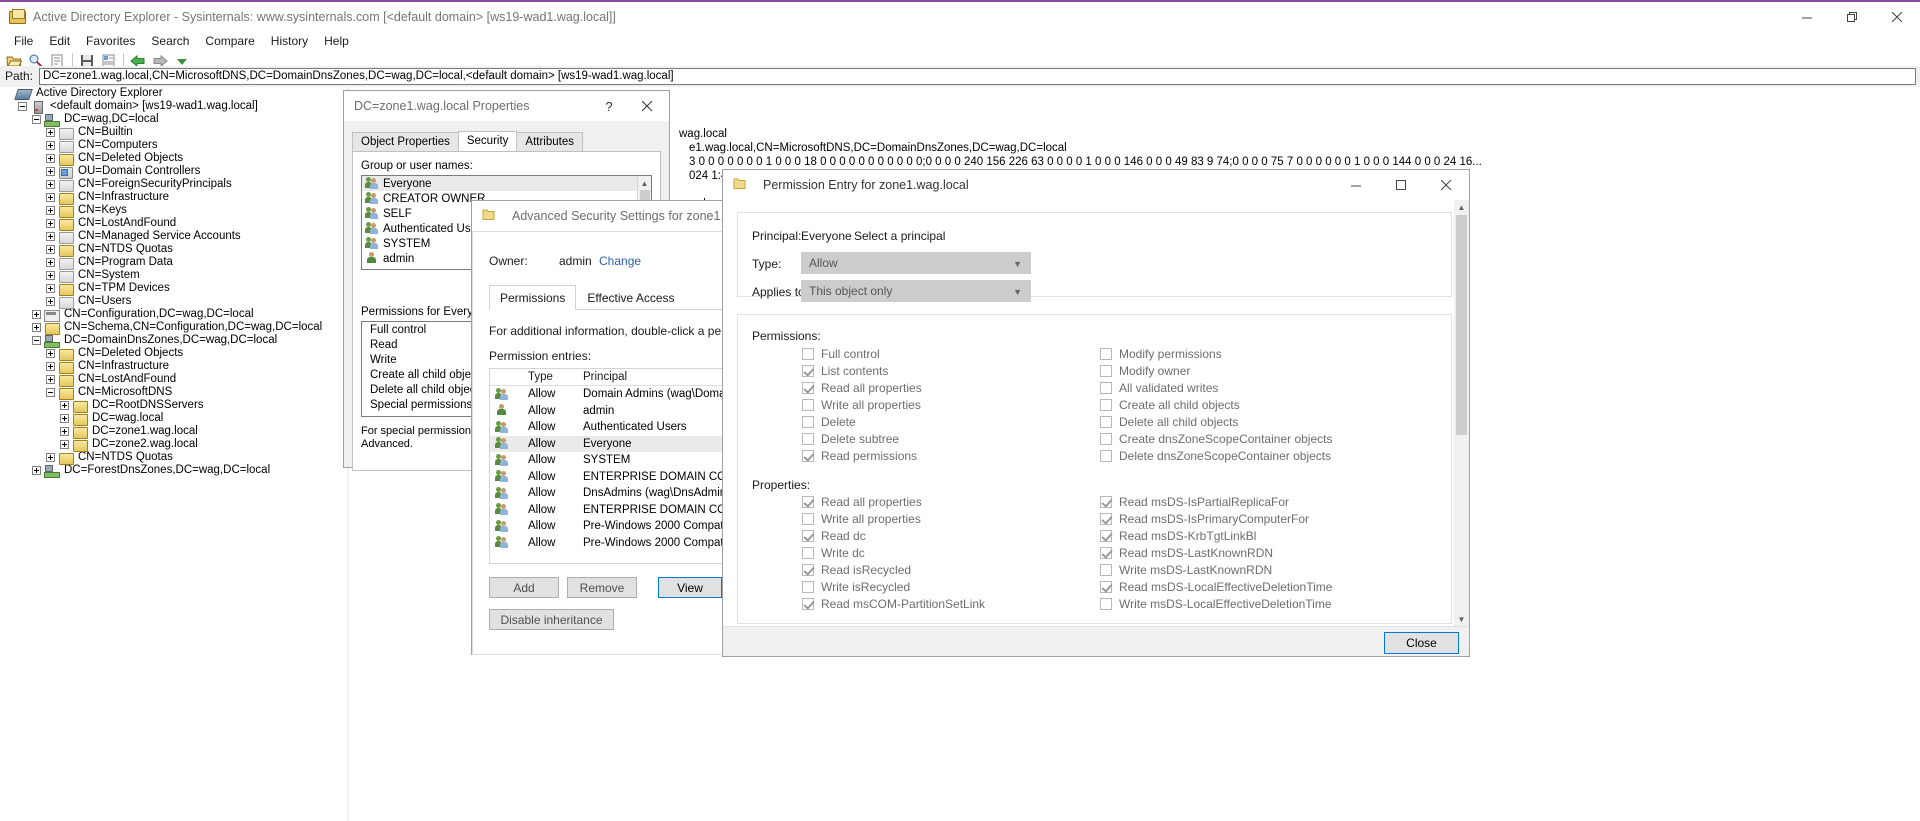 This screenshot has width=1920, height=821. I want to click on scrollbar-thumb, so click(1461, 325).